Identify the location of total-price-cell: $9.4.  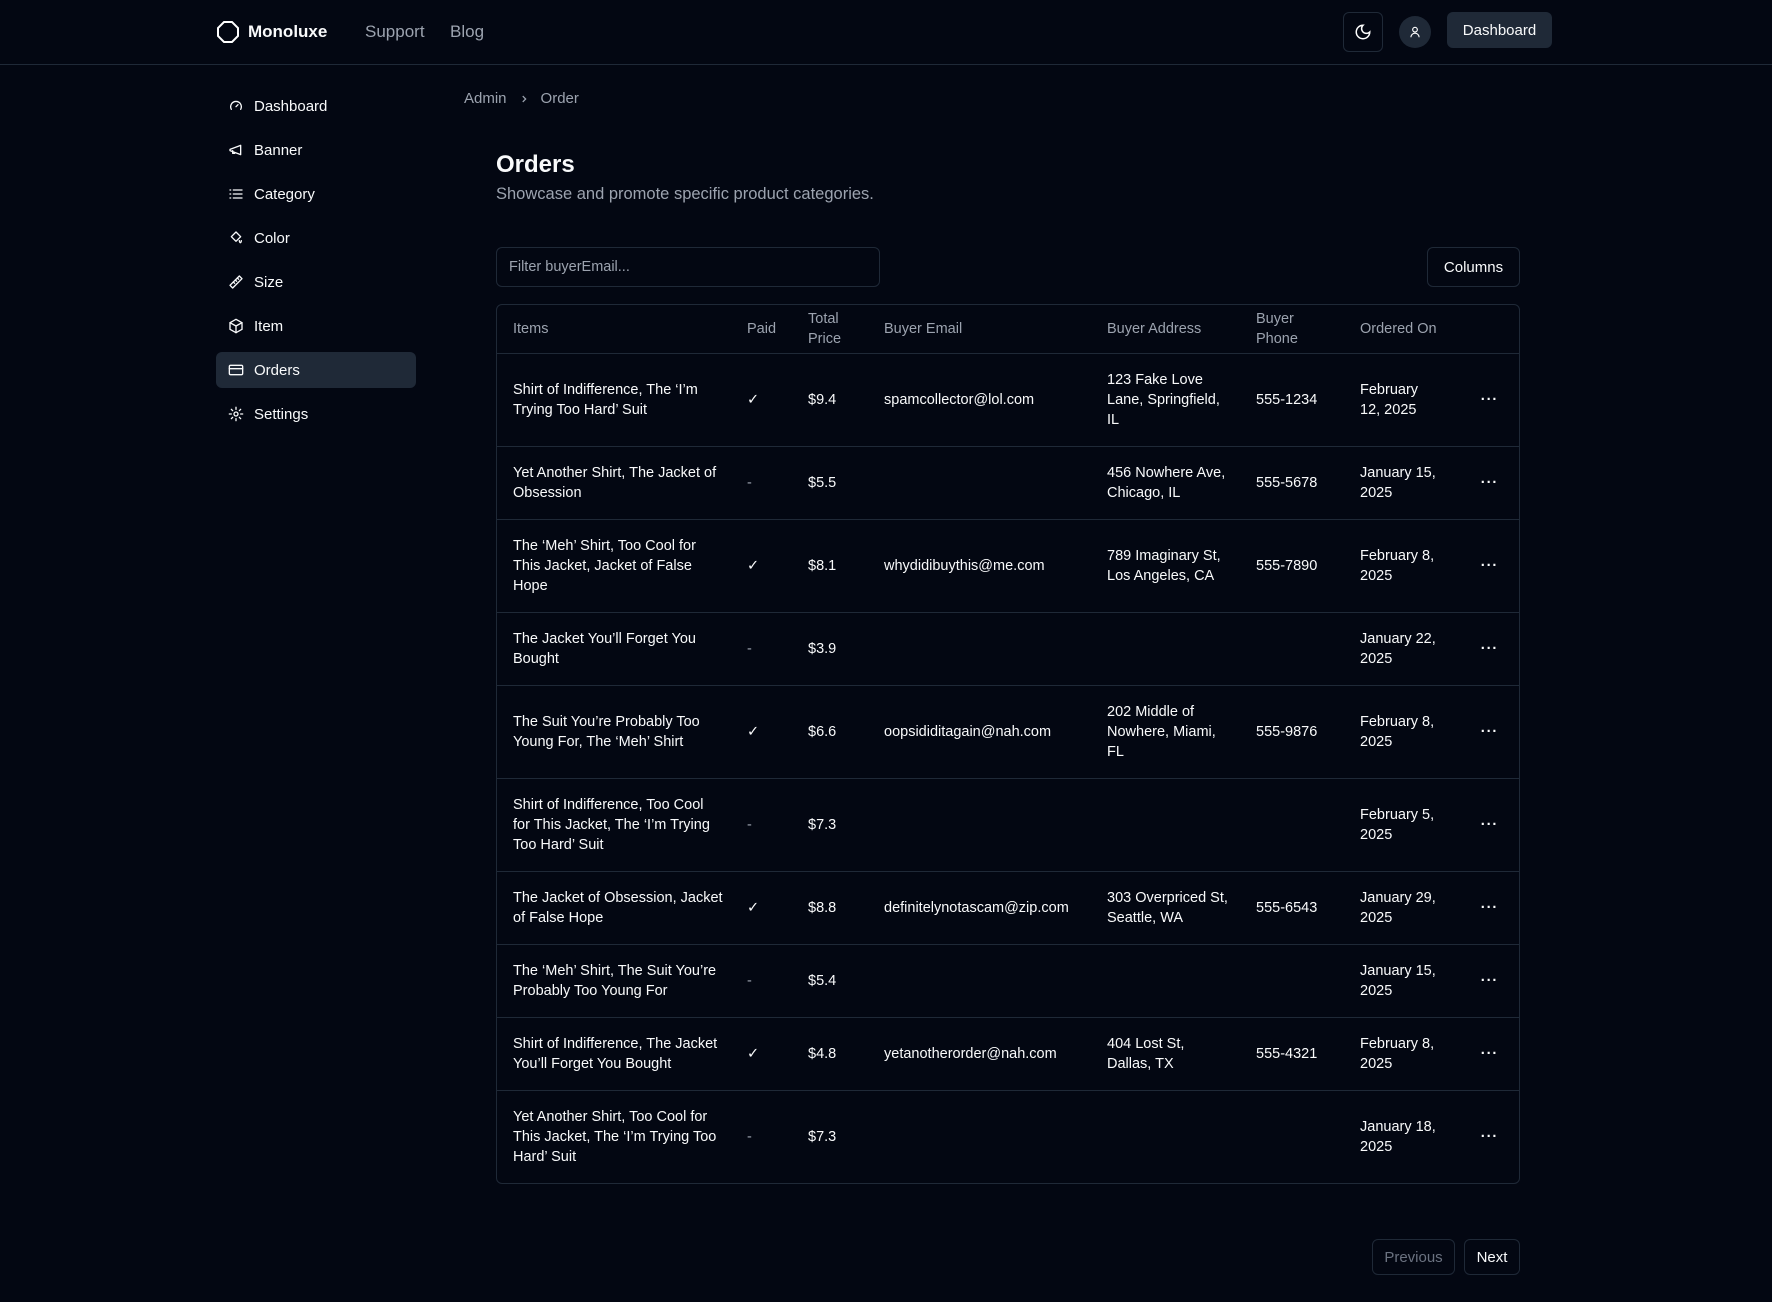
(830, 400).